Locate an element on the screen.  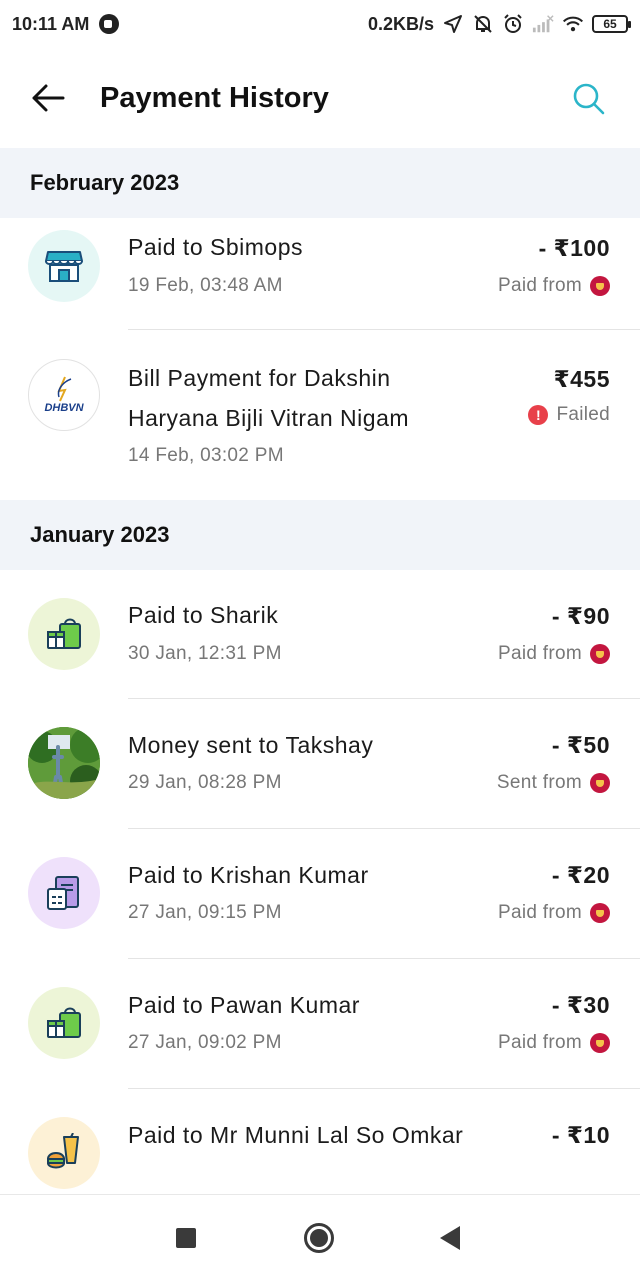
transaction-title: Paid to Sharik is located at coordinates (203, 615).